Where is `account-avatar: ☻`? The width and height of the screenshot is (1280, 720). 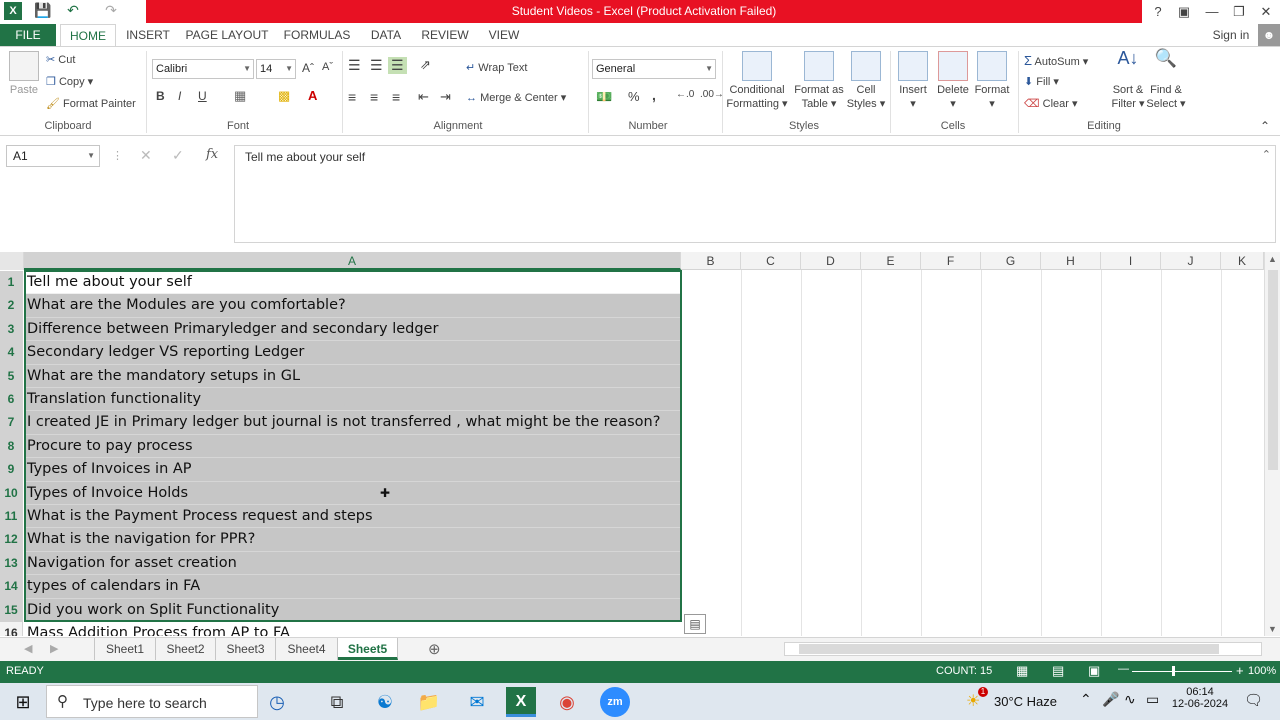 account-avatar: ☻ is located at coordinates (1269, 35).